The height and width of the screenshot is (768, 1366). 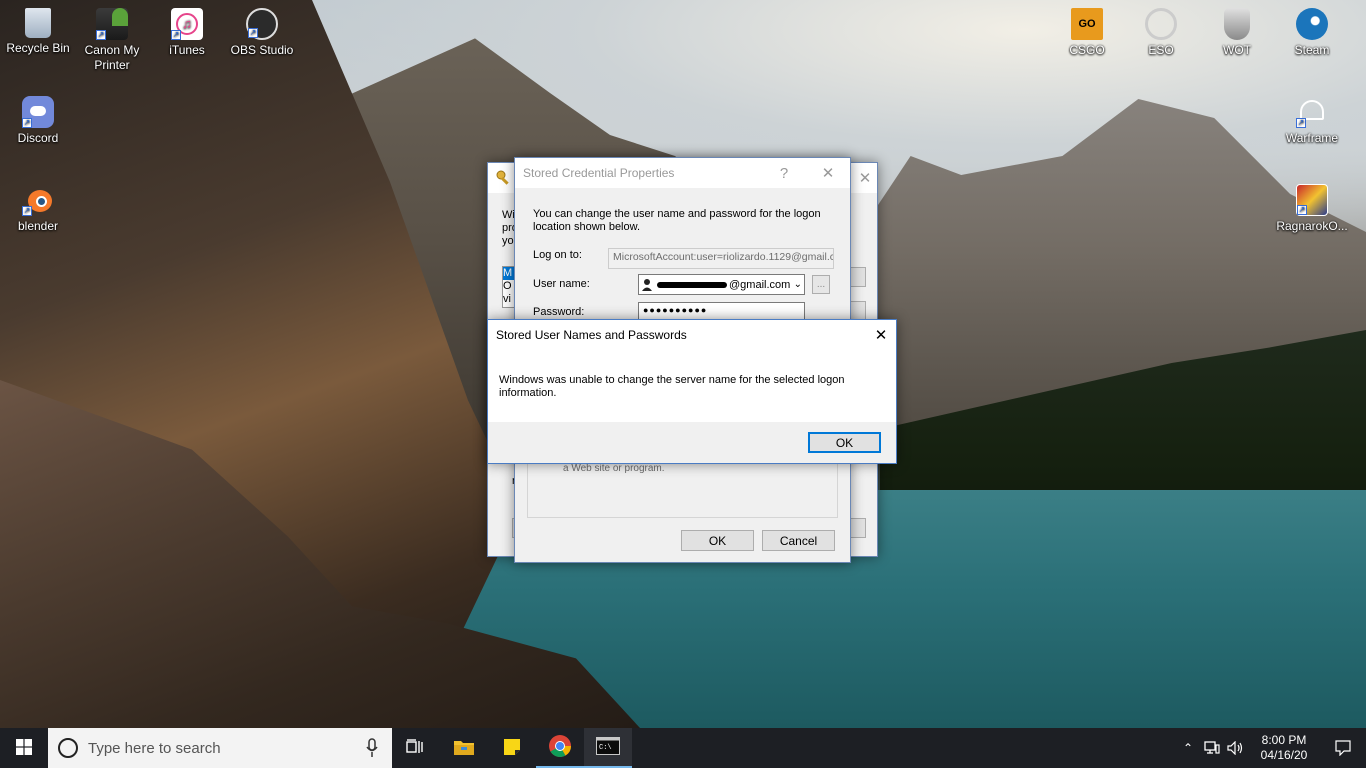 I want to click on desktop-icon-label: iTunes, so click(x=187, y=50).